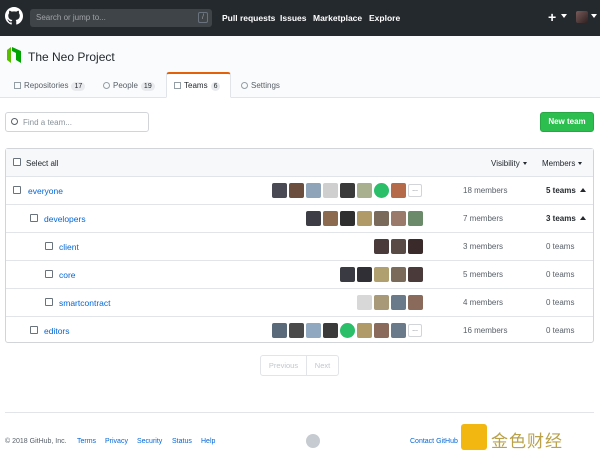  Describe the element at coordinates (85, 303) in the screenshot. I see `team-name: smartcontract` at that location.